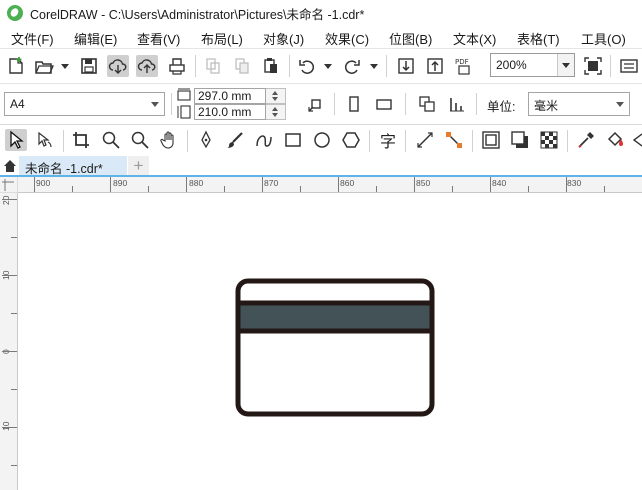 This screenshot has width=642, height=490. I want to click on save-icon, so click(89, 66).